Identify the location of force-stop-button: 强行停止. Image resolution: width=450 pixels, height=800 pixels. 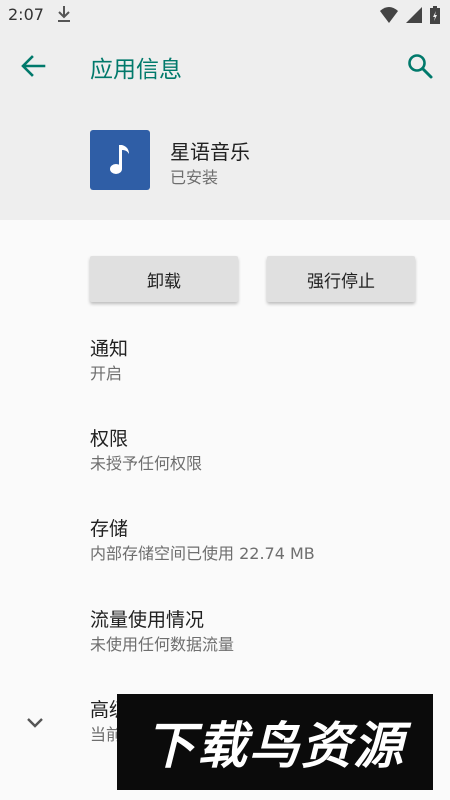
(341, 279).